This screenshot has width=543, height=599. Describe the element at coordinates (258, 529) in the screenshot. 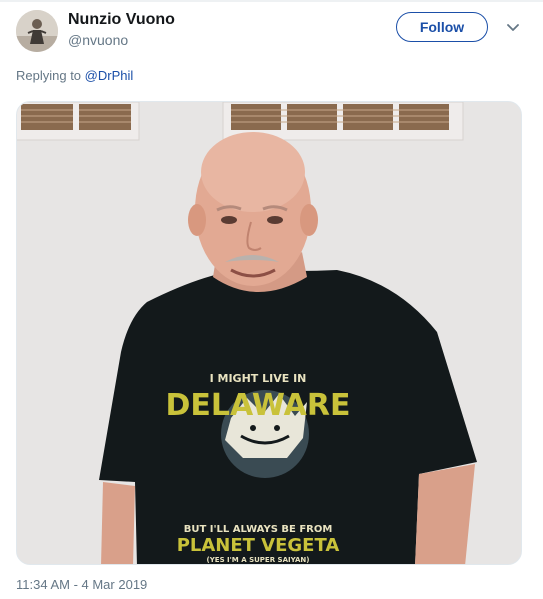

I see `shirt-text-line3: BUT I'LL ALWAYS BE FROM` at that location.